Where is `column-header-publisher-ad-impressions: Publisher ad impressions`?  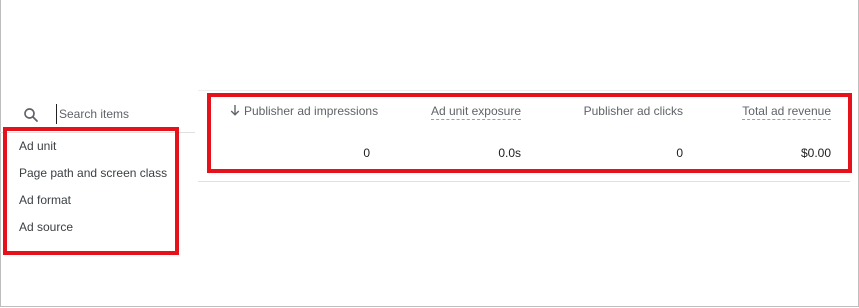 column-header-publisher-ad-impressions: Publisher ad impressions is located at coordinates (303, 111).